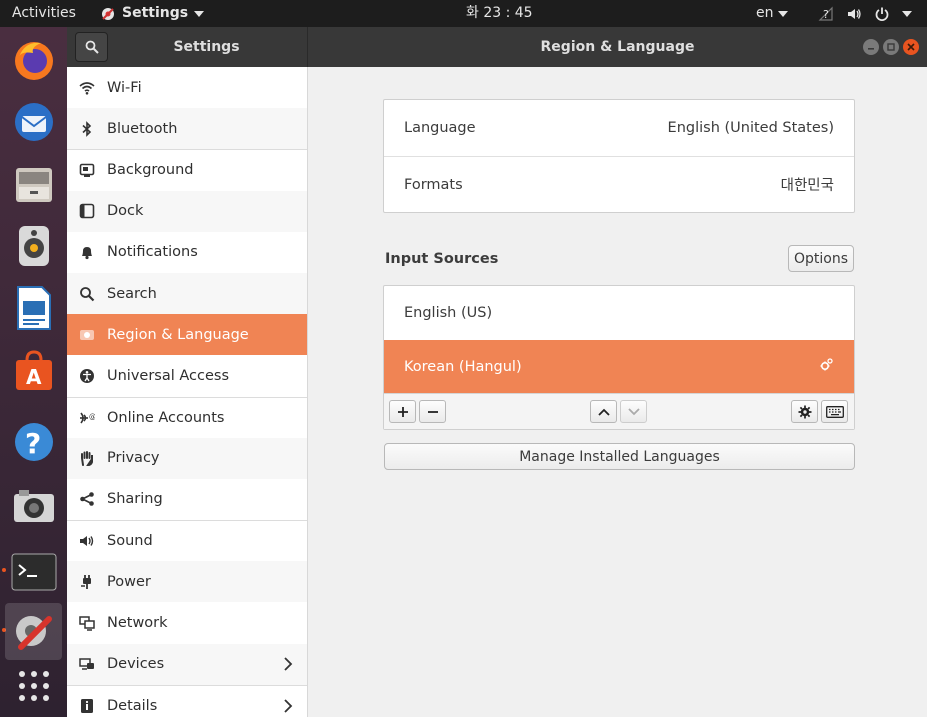  I want to click on writer-document-icon, so click(33, 307).